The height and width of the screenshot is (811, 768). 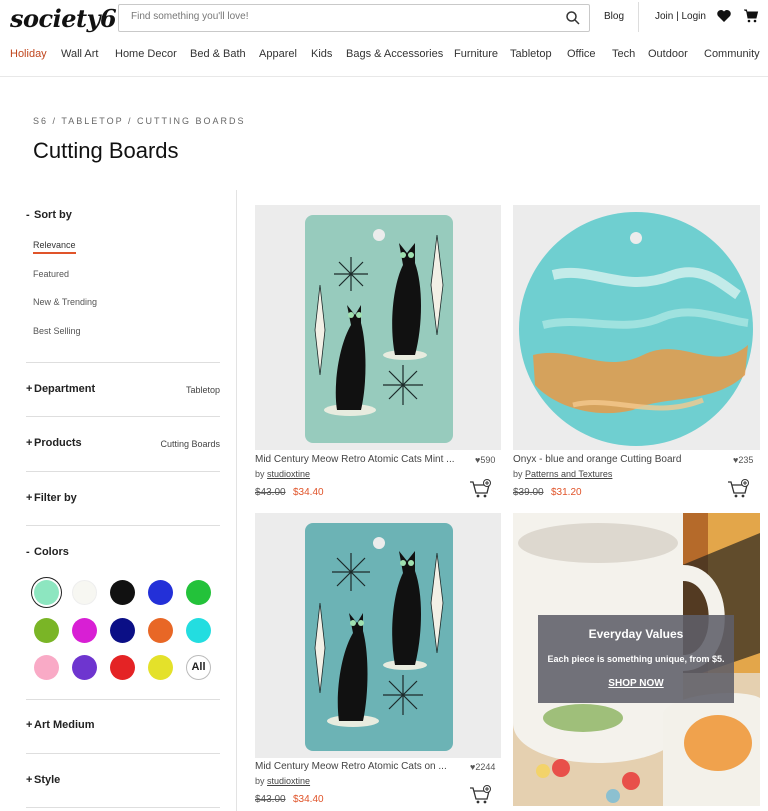 What do you see at coordinates (638, 17) in the screenshot?
I see `header-divider` at bounding box center [638, 17].